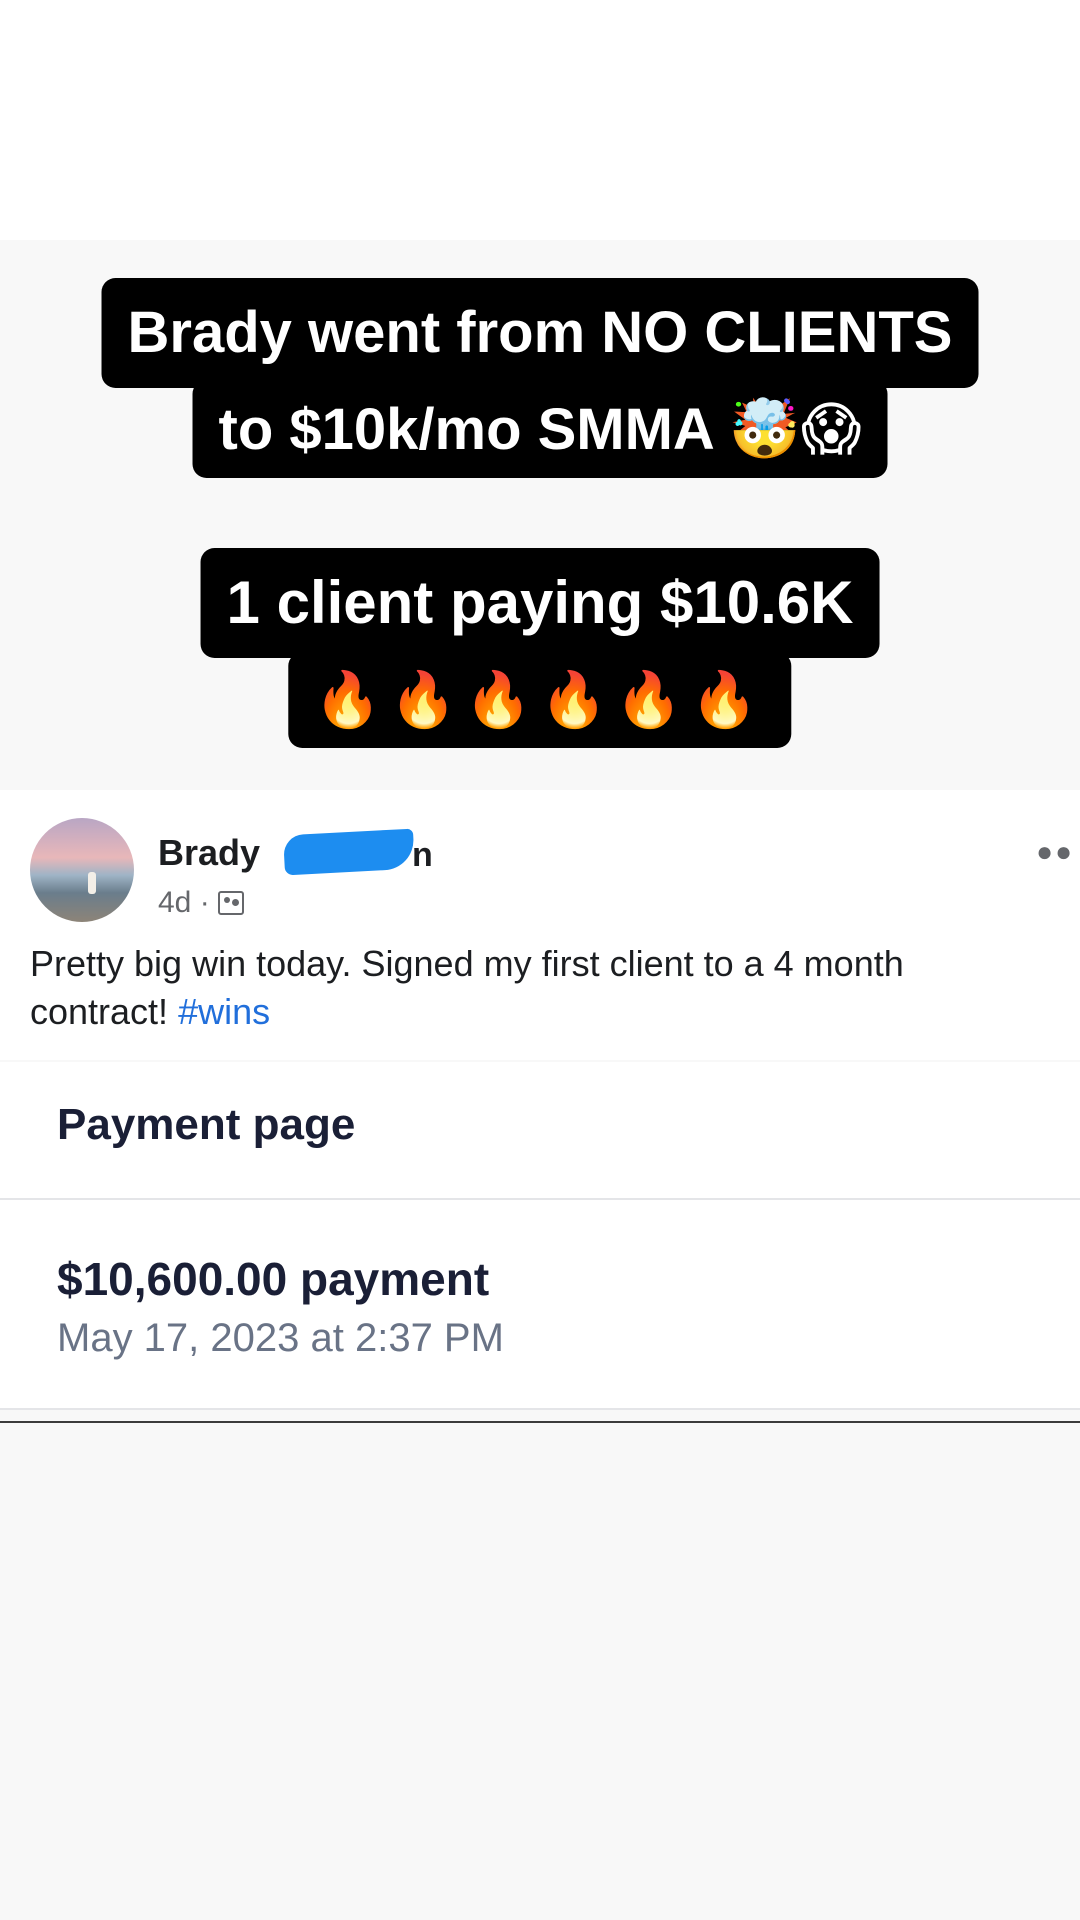  I want to click on hashtag-link: #wins, so click(224, 1011).